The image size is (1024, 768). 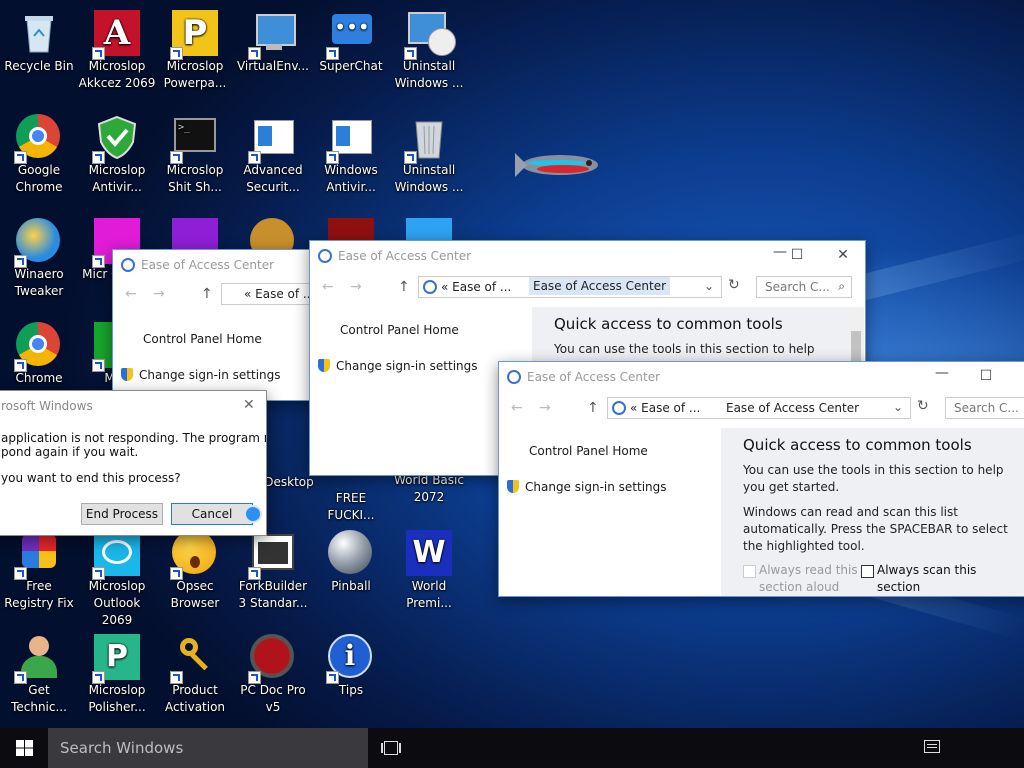 I want to click on start-button, so click(x=24, y=748).